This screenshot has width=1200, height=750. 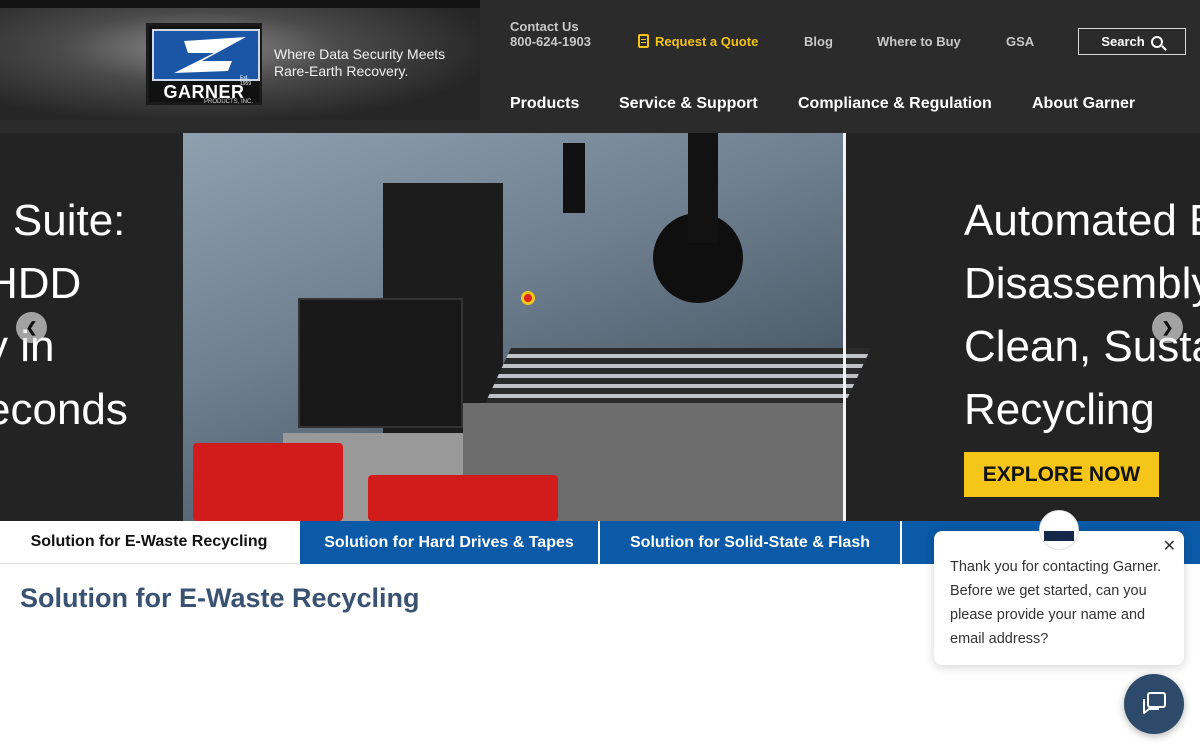 What do you see at coordinates (341, 71) in the screenshot?
I see `tagline-line-2: Rare-Earth Recovery.` at bounding box center [341, 71].